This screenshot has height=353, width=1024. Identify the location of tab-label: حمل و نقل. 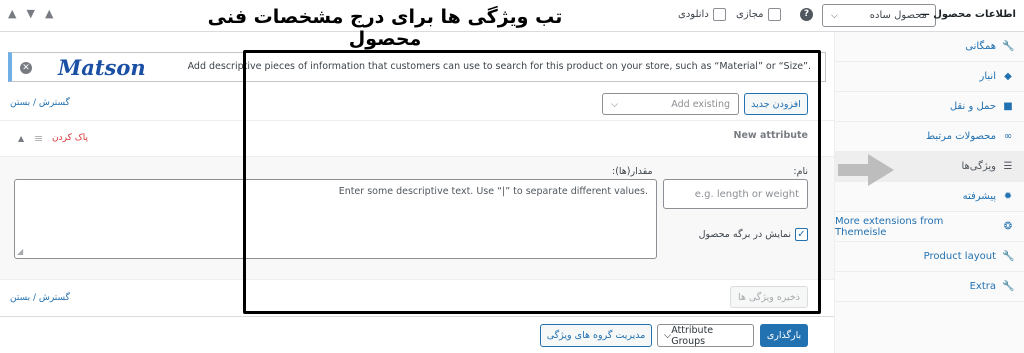
(972, 106).